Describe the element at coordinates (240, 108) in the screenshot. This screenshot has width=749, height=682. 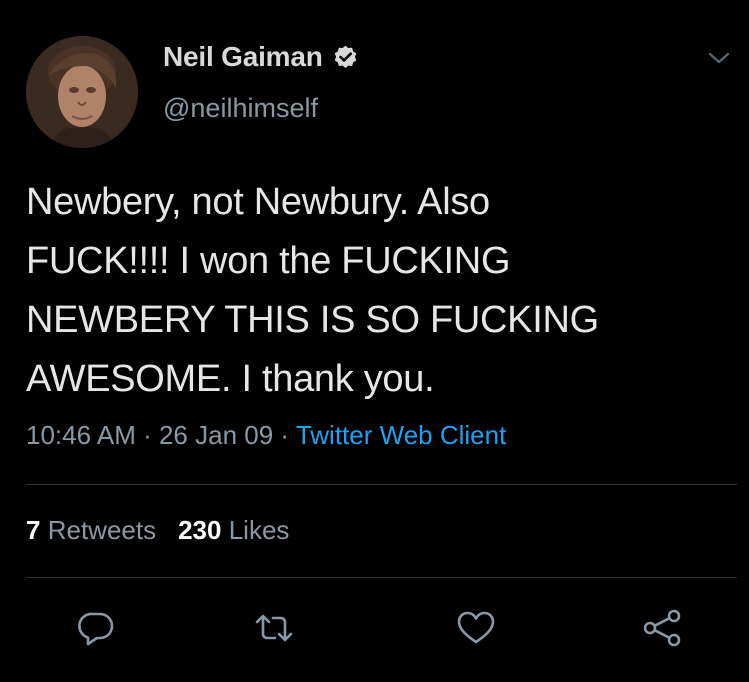
I see `user-handle: @neilhimself` at that location.